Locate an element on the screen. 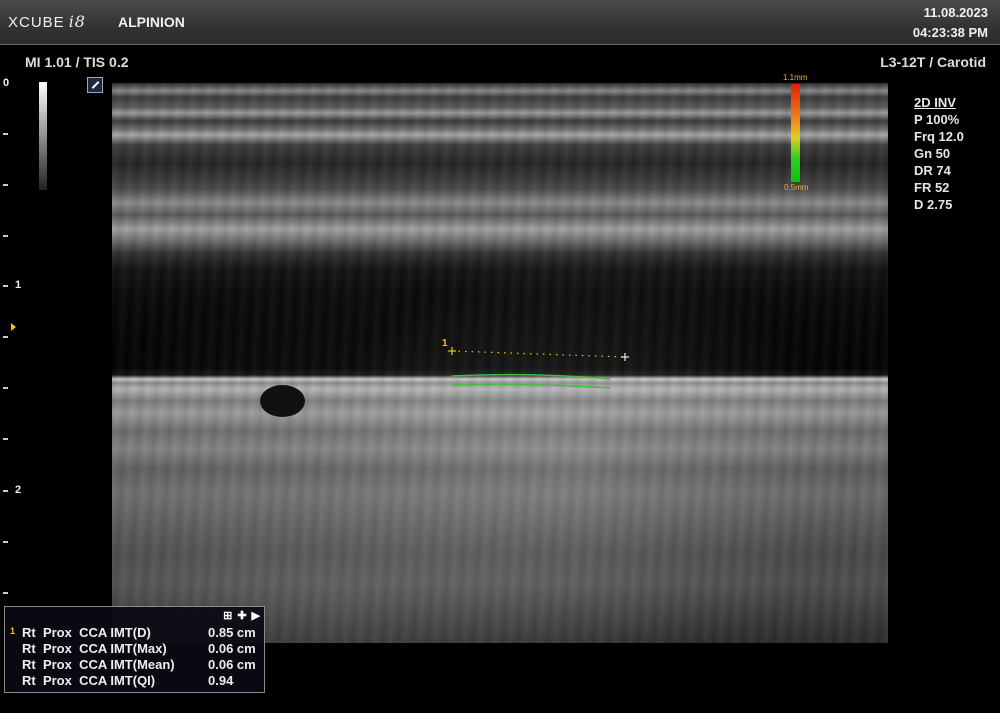 This screenshot has width=1000, height=713. imaging-mode: 2D INV is located at coordinates (939, 102).